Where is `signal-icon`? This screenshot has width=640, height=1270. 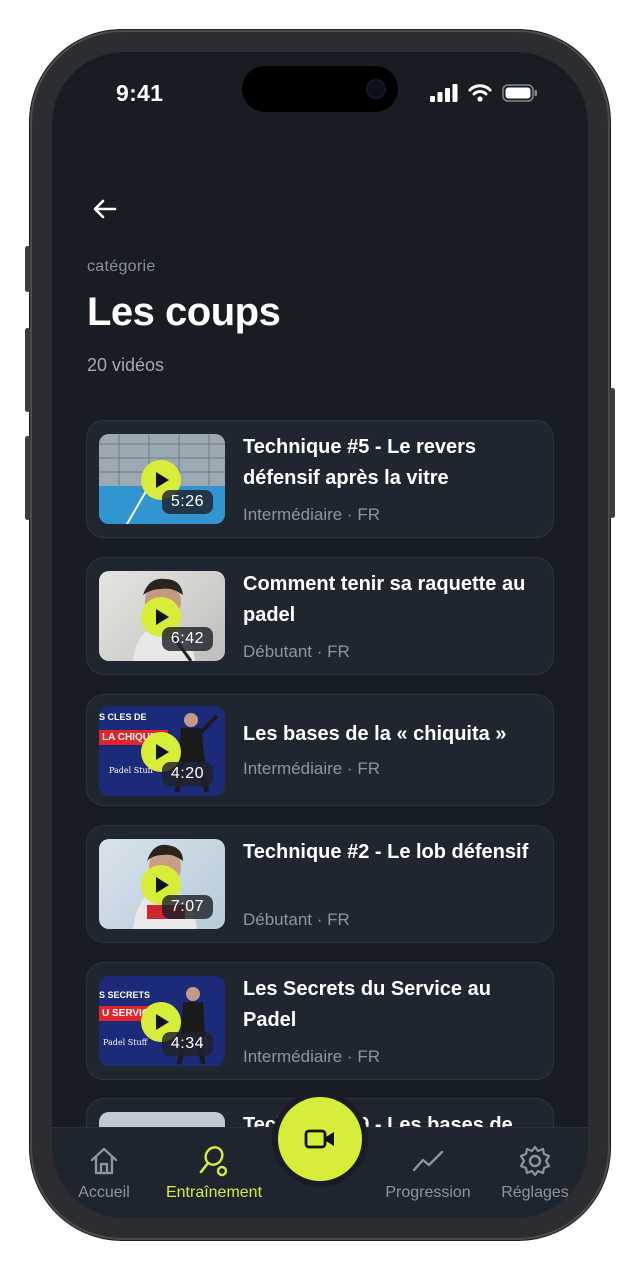 signal-icon is located at coordinates (444, 93).